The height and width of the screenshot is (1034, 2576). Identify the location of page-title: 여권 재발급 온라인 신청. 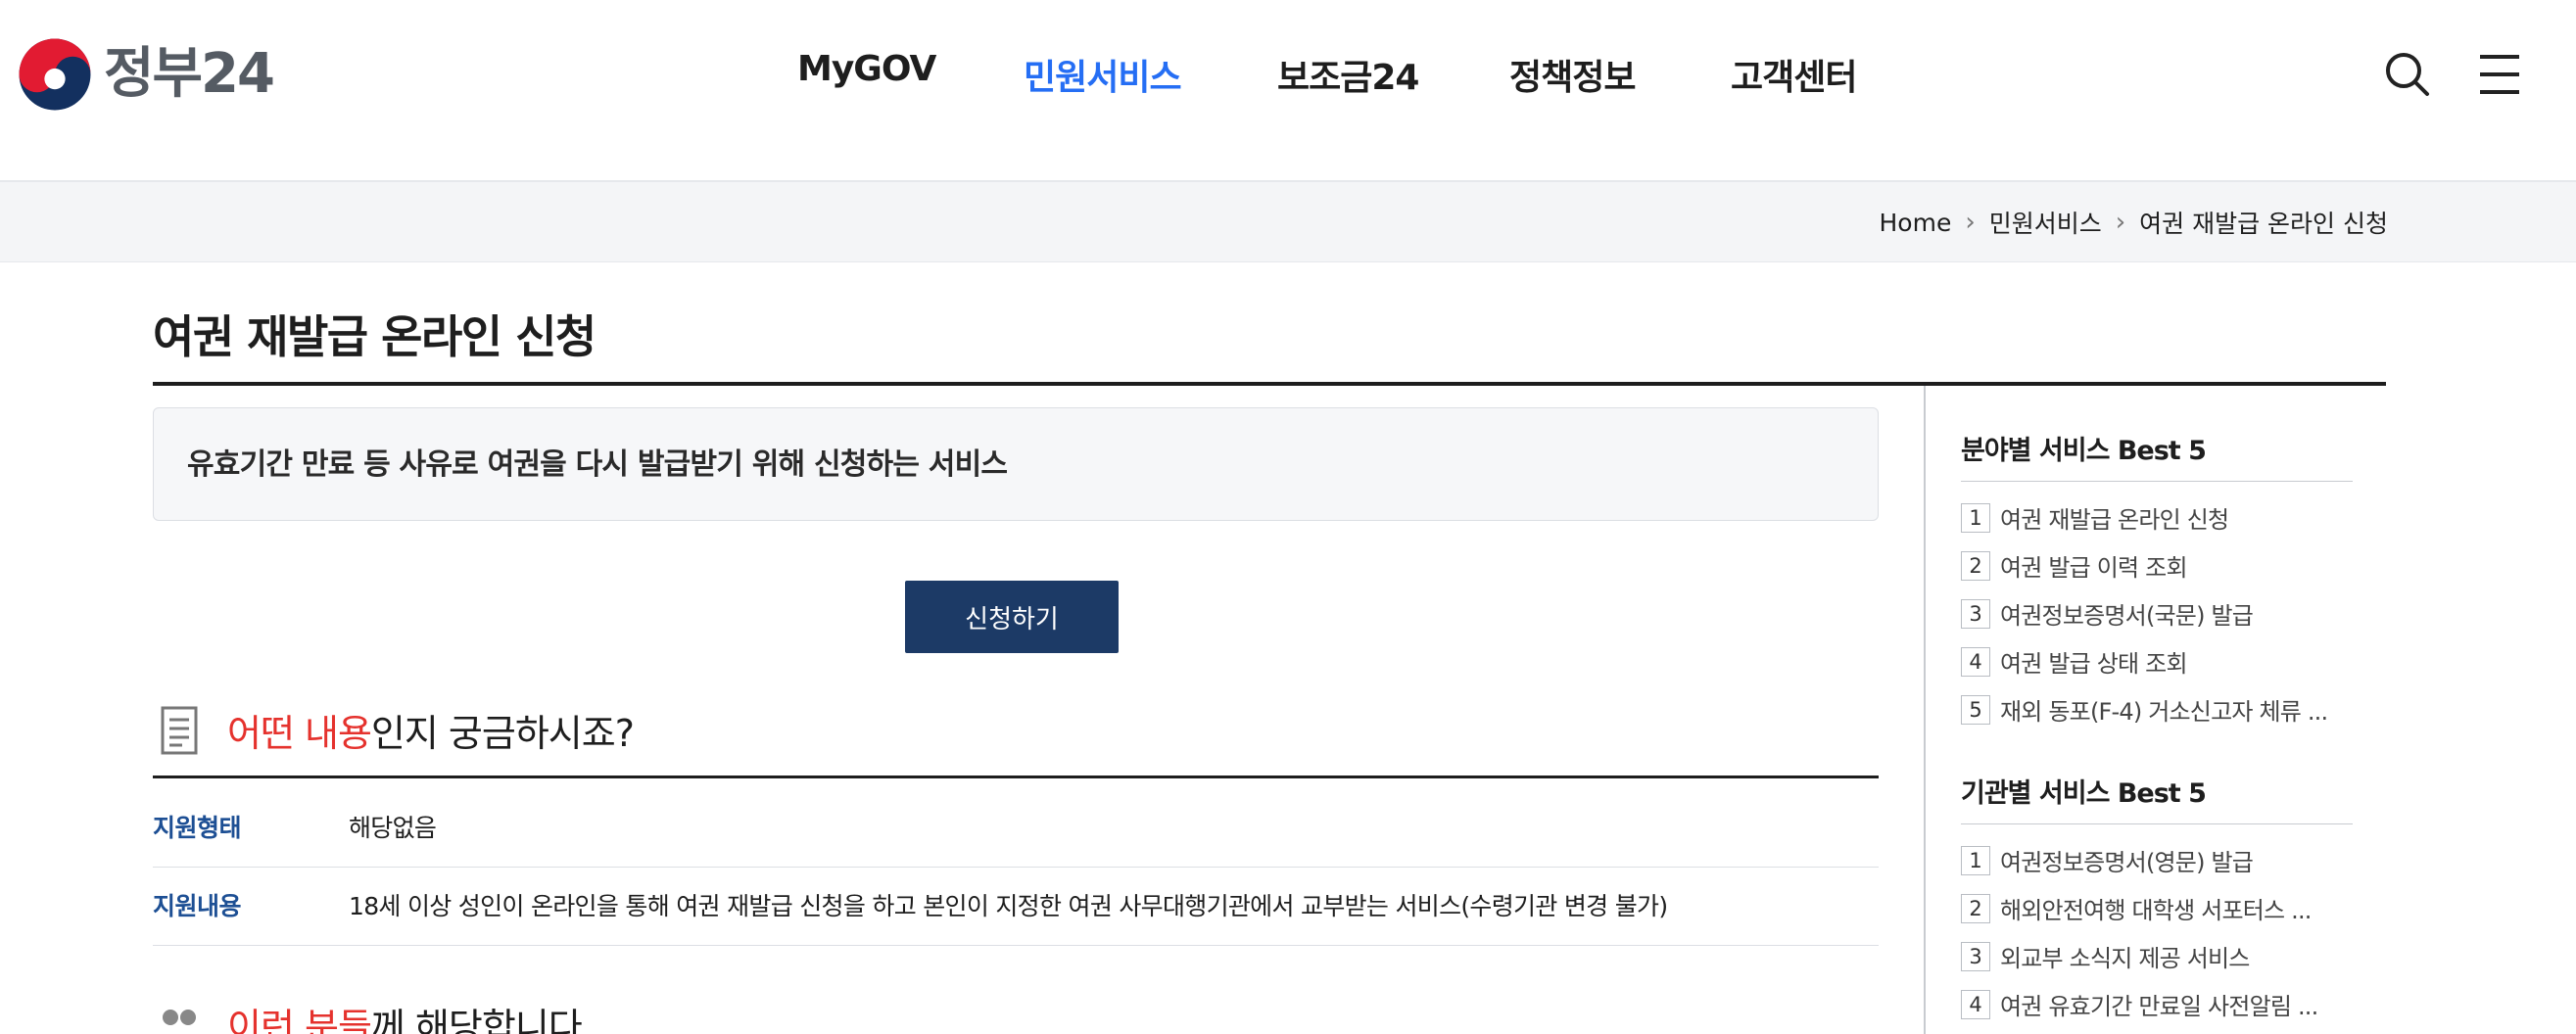
(375, 336).